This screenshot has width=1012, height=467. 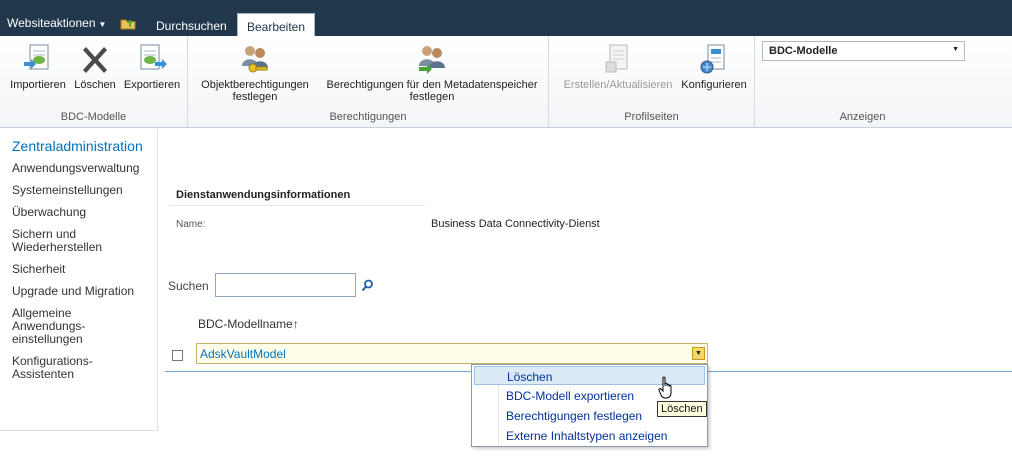 I want to click on delete-icon, so click(x=95, y=60).